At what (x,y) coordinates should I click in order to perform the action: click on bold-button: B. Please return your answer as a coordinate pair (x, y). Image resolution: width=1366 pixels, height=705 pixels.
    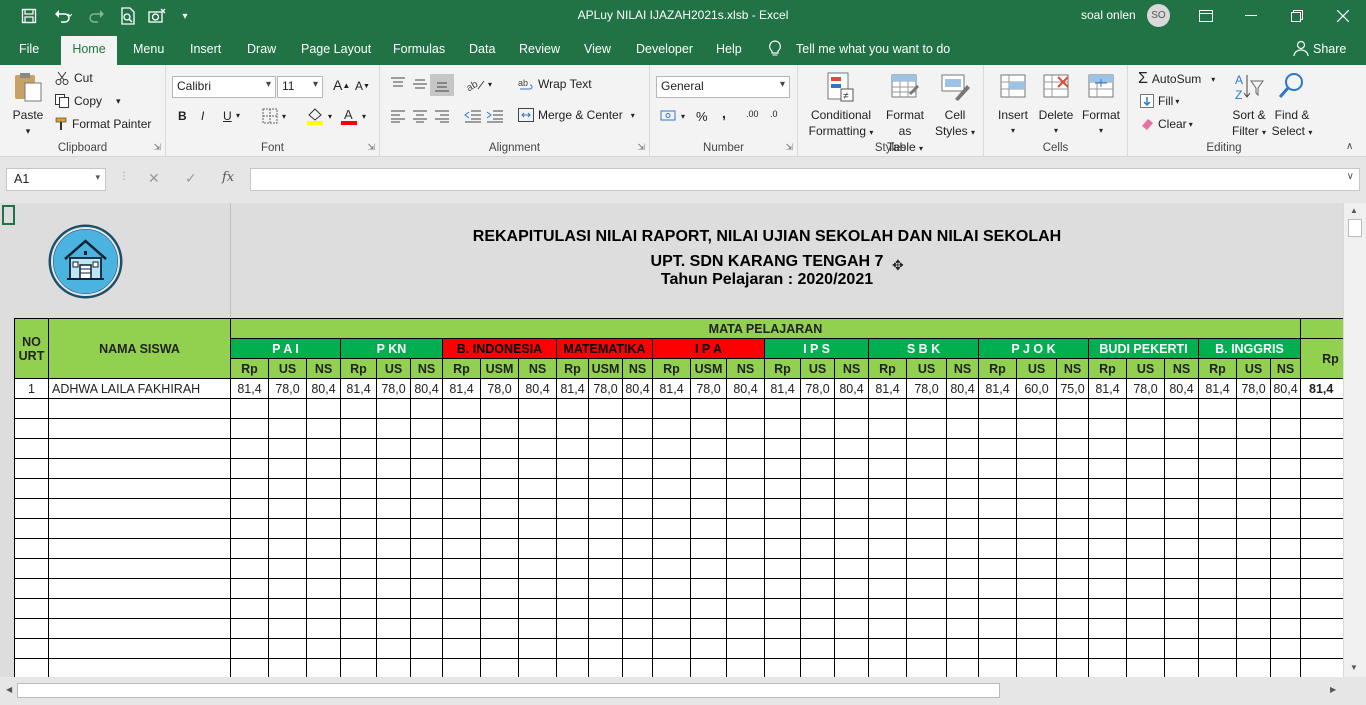
    Looking at the image, I should click on (182, 116).